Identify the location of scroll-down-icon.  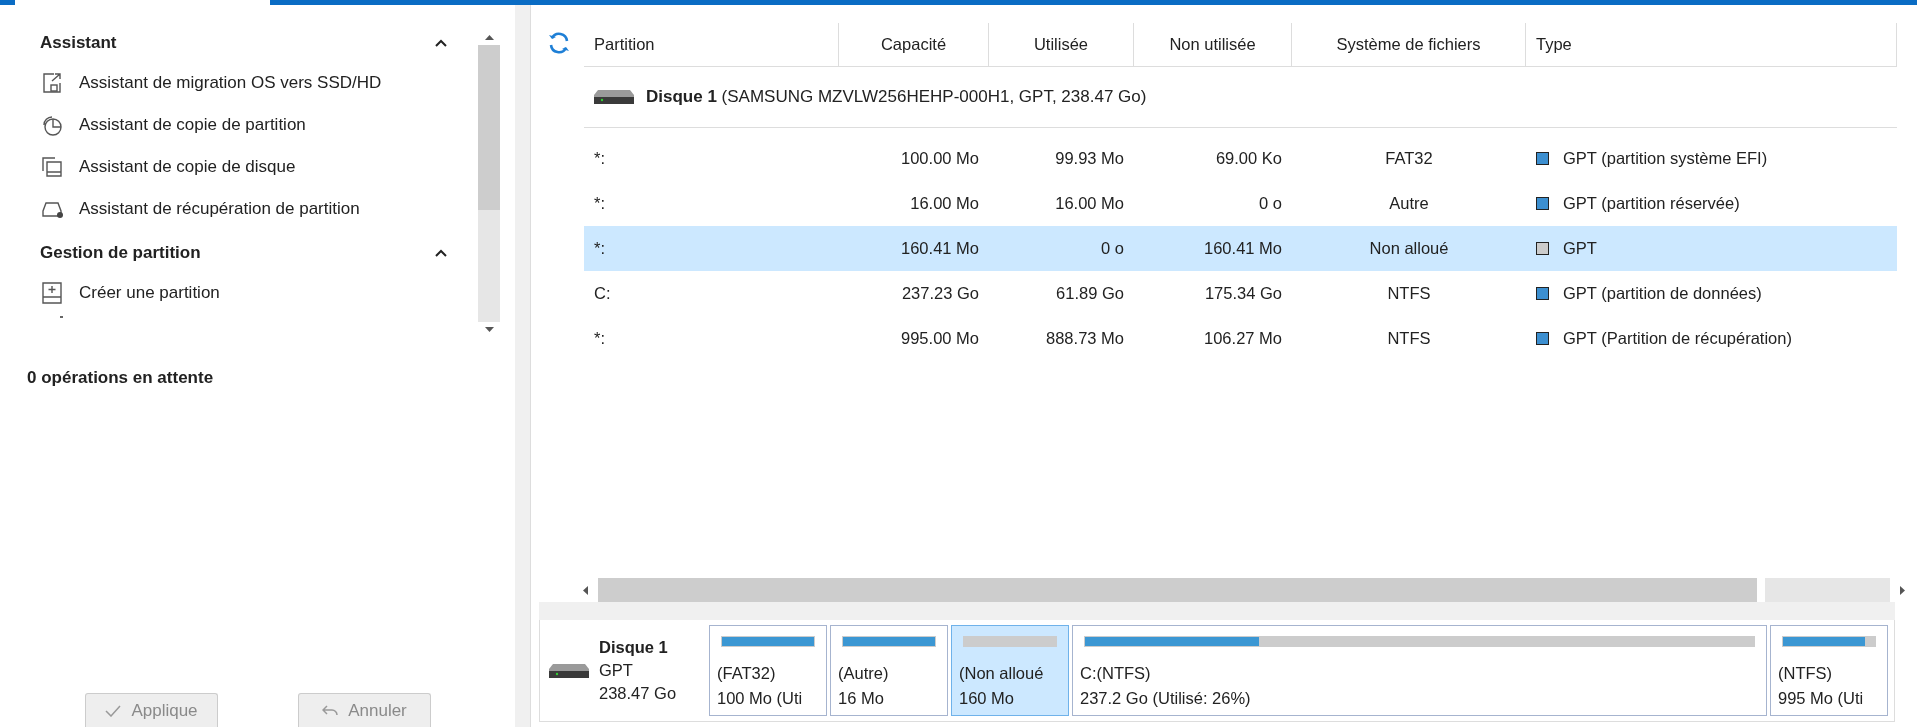
(489, 329).